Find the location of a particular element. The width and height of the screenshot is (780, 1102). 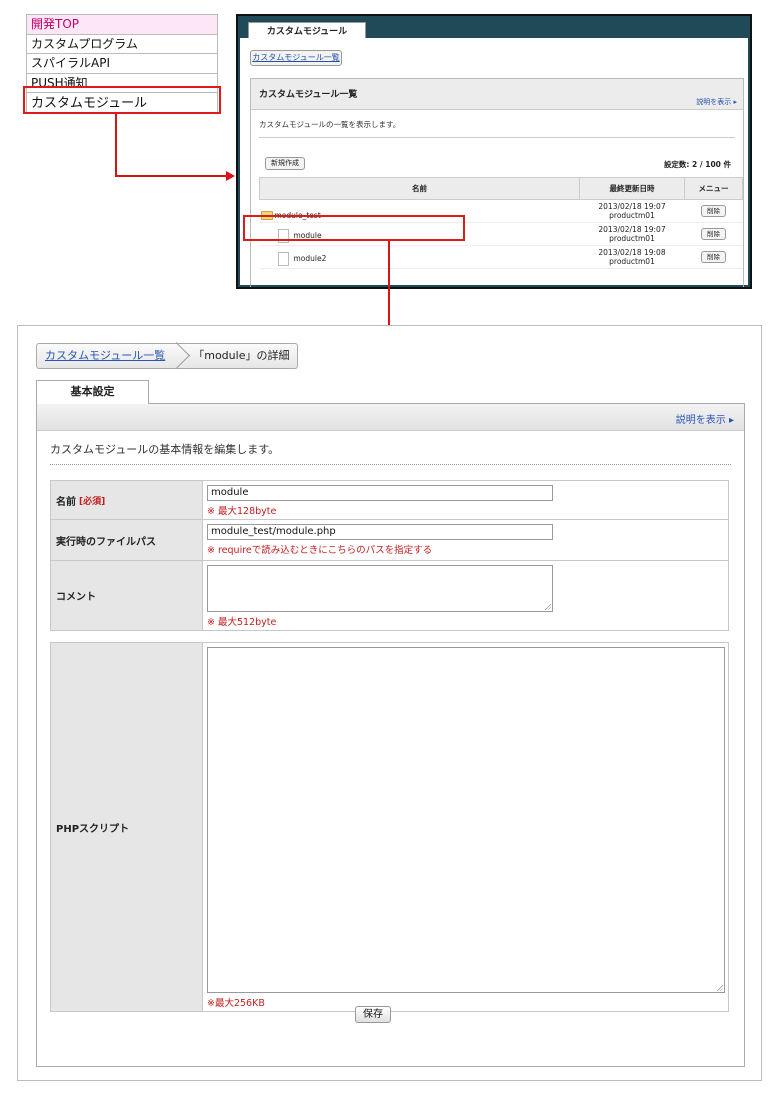

setting-count: 設定数: 2 / 100 件 is located at coordinates (697, 164).